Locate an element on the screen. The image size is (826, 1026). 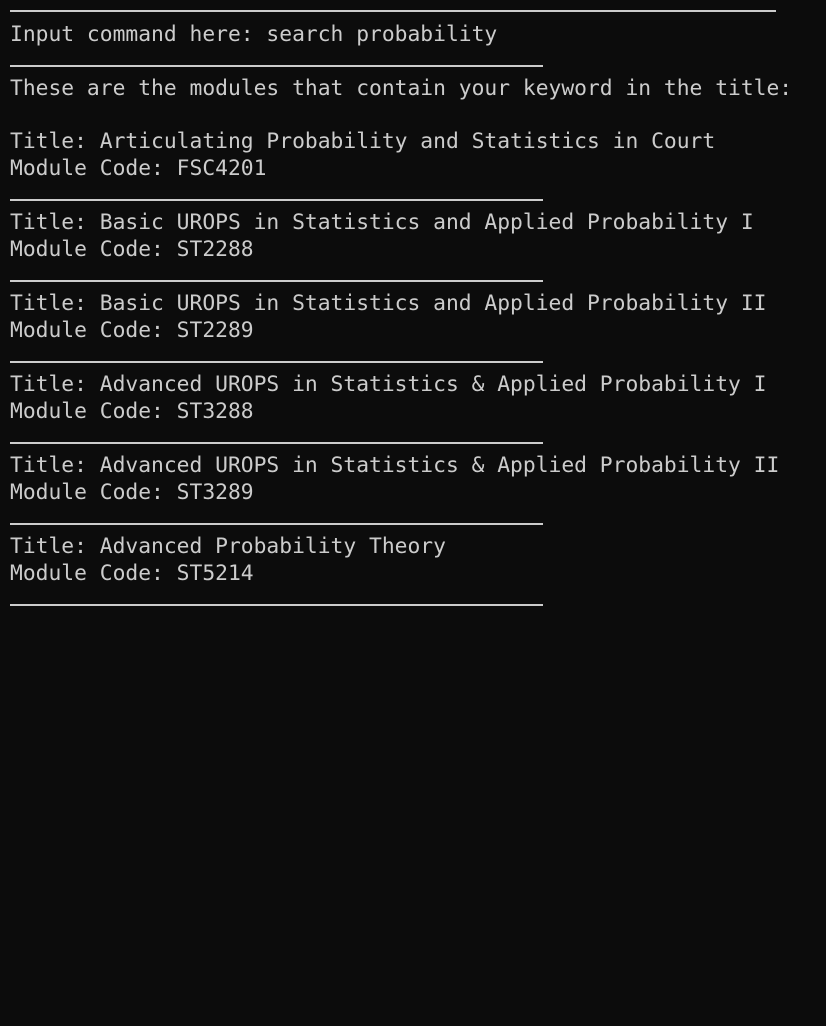
module-code: Module Code: ST3288 is located at coordinates (132, 411).